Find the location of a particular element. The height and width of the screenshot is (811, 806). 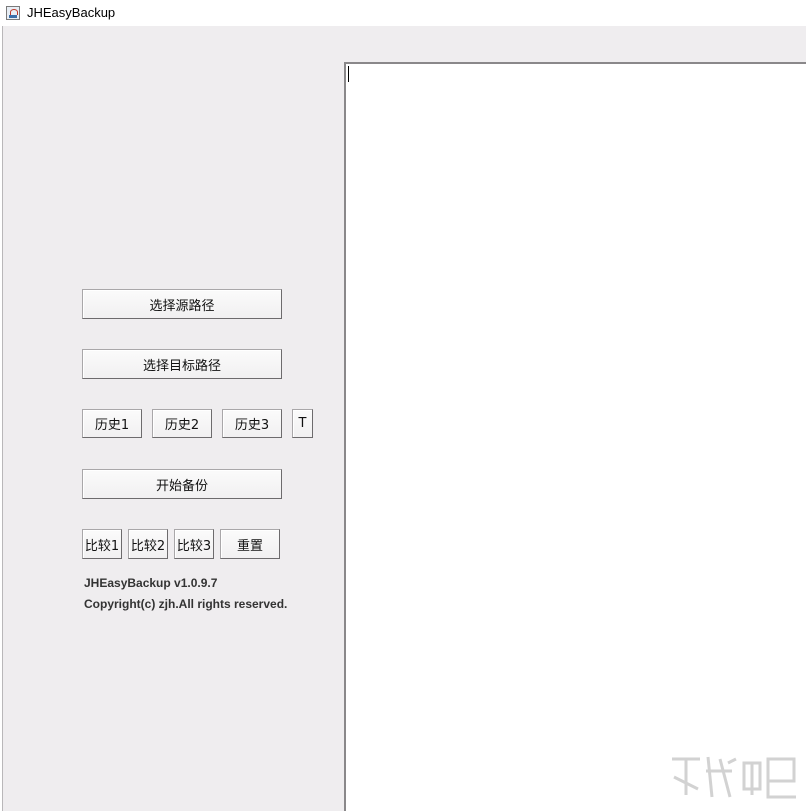

watermark-logo is located at coordinates (734, 777).